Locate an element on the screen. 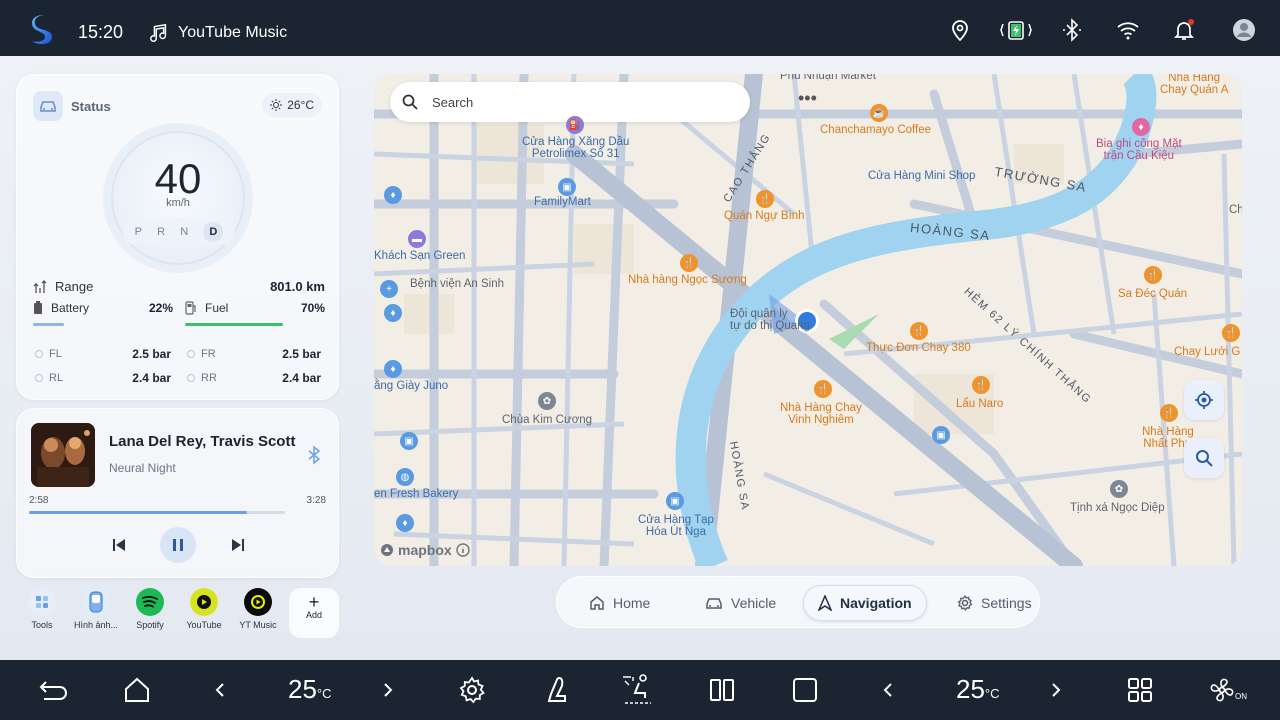 This screenshot has width=1280, height=720. right-temp-up-button is located at coordinates (1056, 690).